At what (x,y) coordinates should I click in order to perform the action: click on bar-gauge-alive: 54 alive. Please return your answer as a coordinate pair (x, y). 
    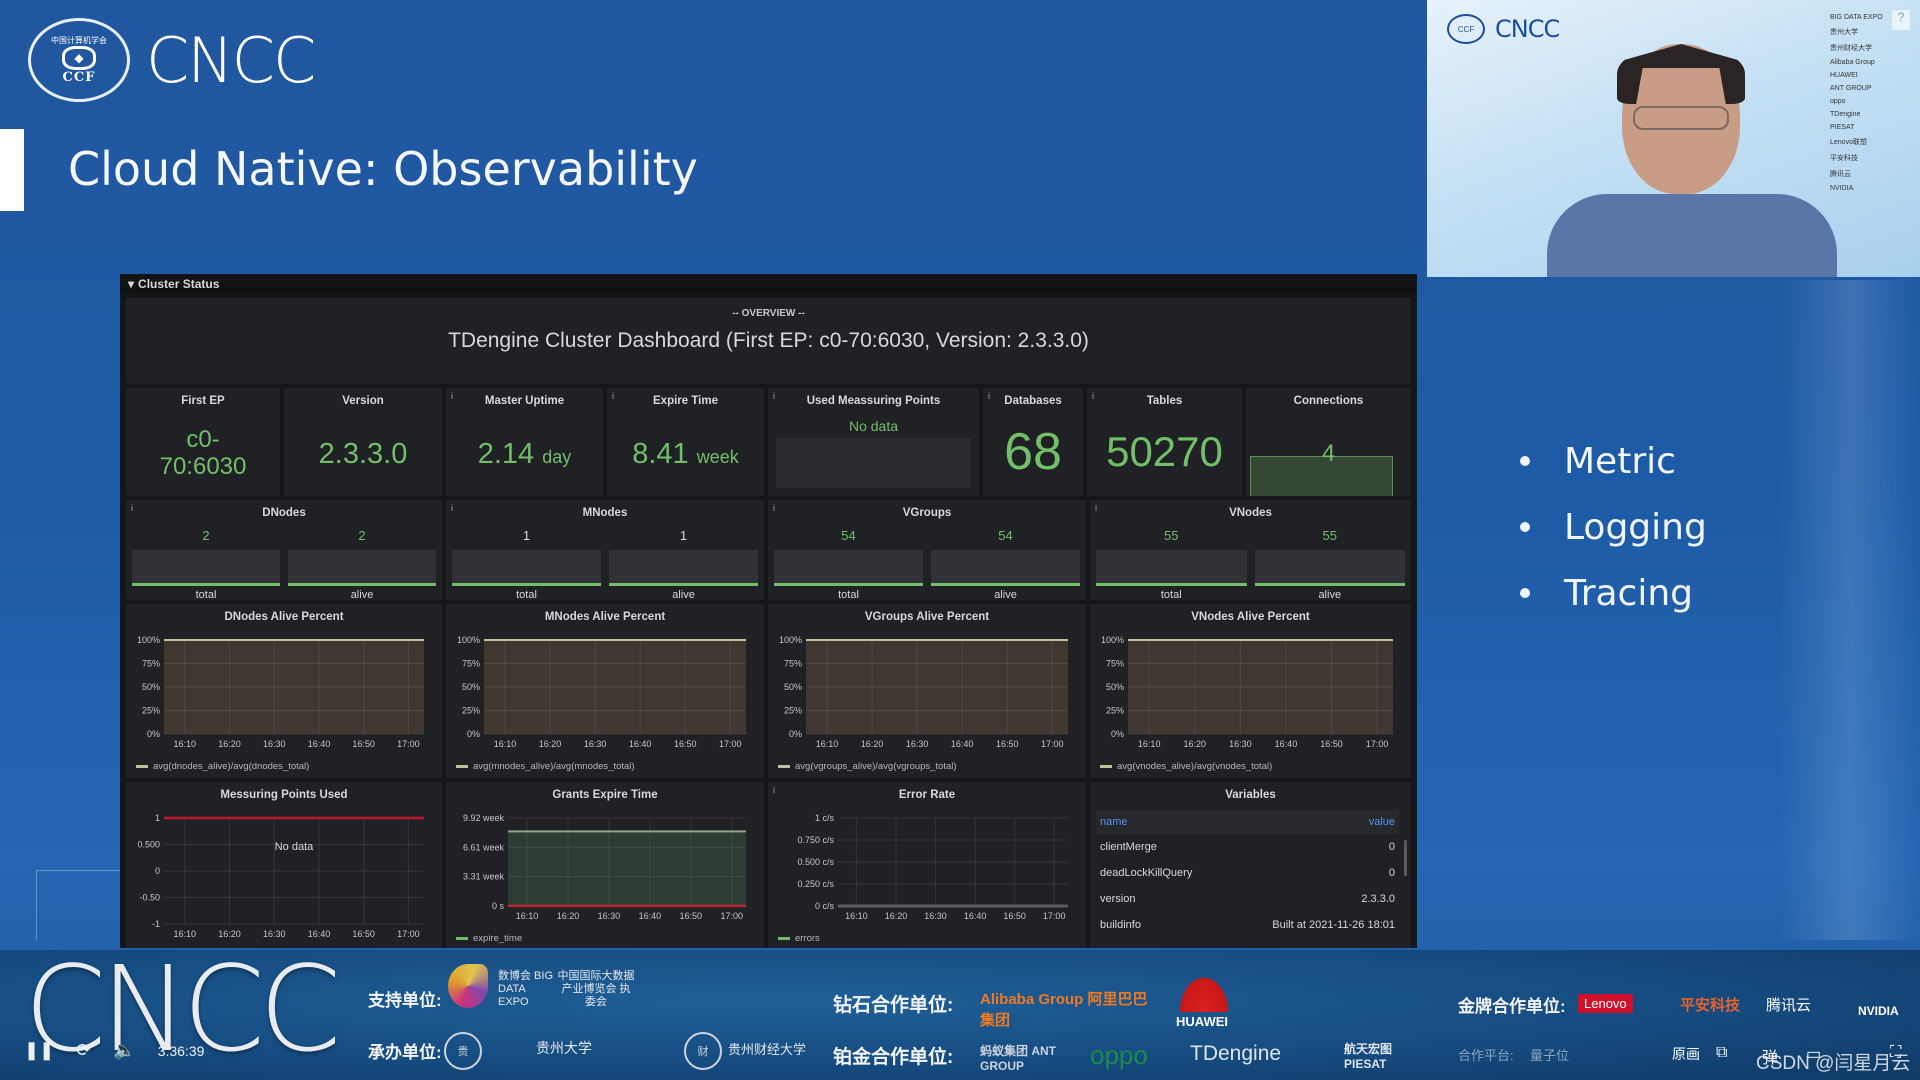
    Looking at the image, I should click on (1005, 564).